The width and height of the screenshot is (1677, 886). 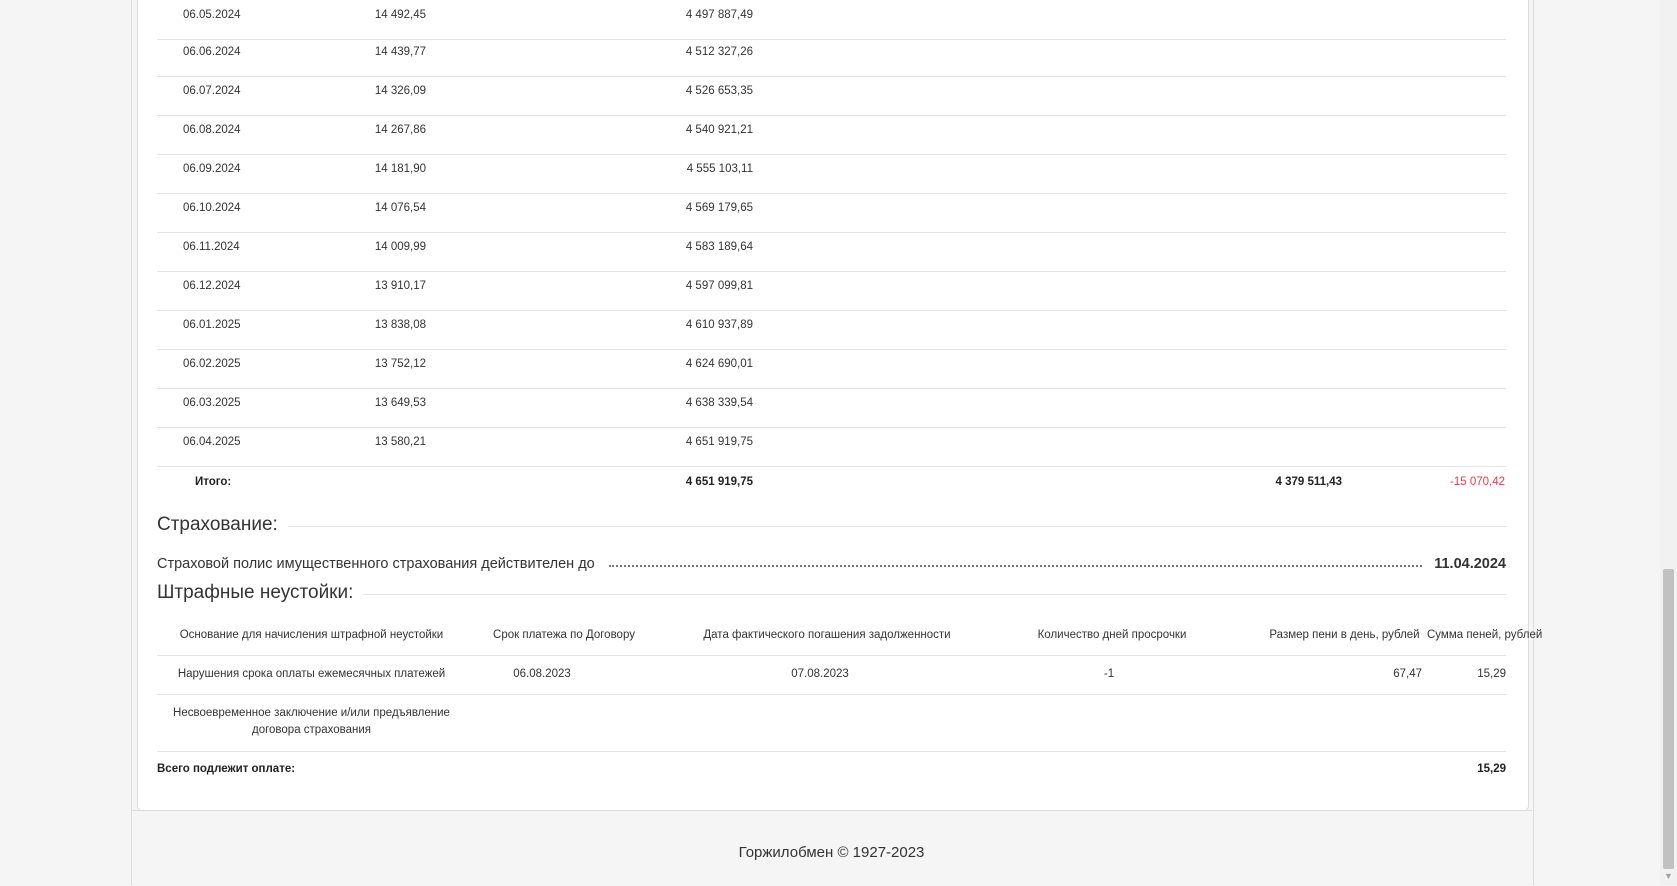 What do you see at coordinates (1407, 674) in the screenshot?
I see `penalty-per-day: 67,47` at bounding box center [1407, 674].